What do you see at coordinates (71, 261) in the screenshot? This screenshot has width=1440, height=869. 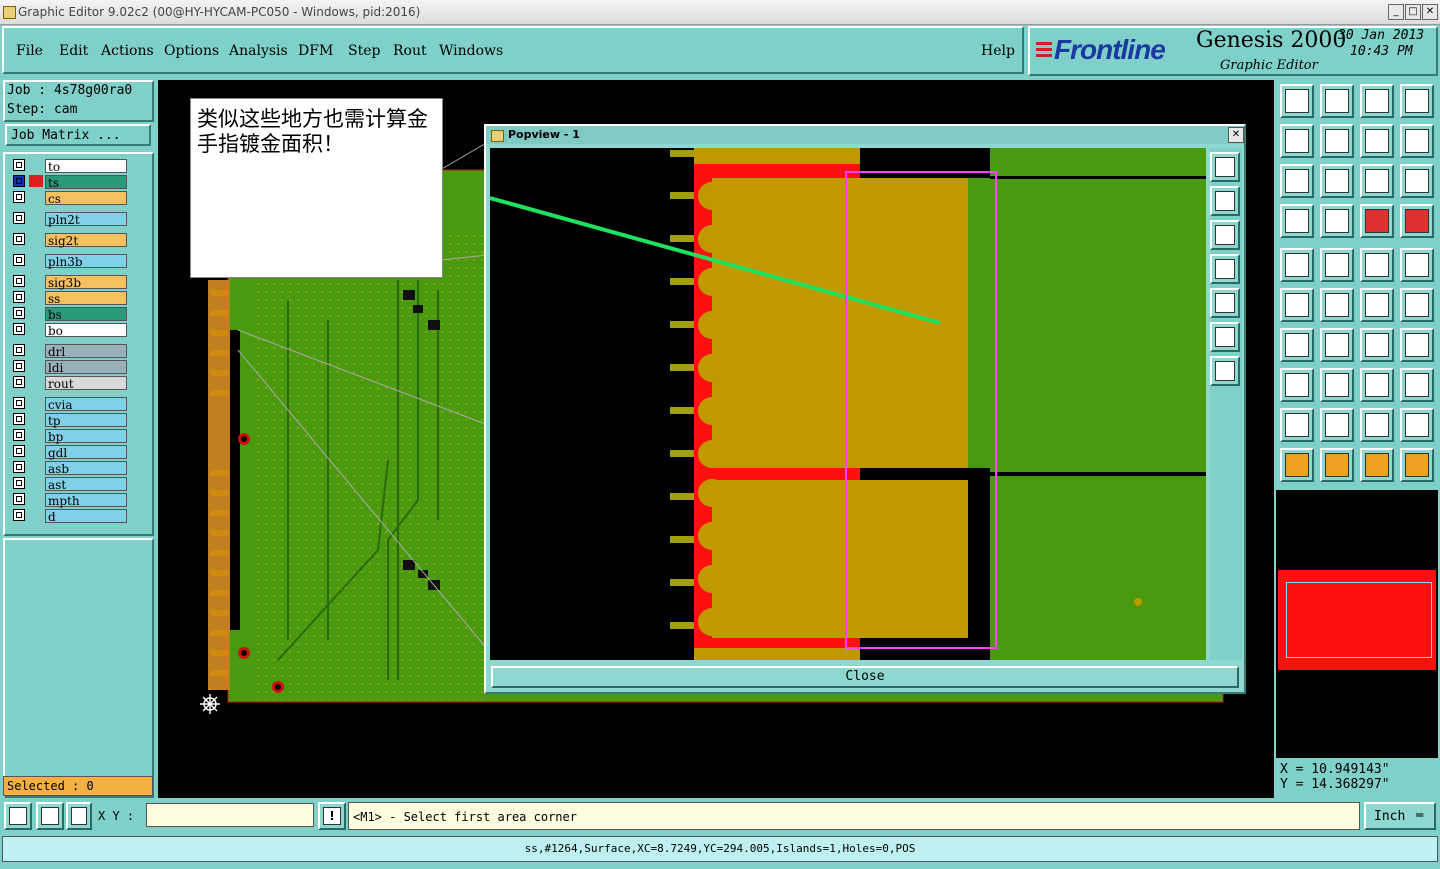 I see `layer-row-pln3b: pln3b` at bounding box center [71, 261].